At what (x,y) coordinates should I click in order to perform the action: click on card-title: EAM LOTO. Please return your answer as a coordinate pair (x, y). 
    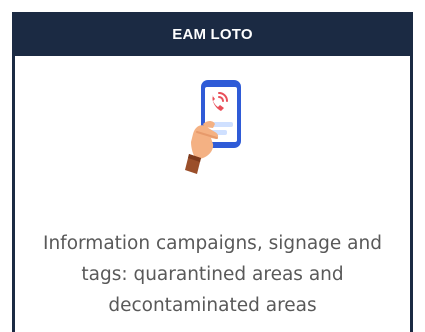
    Looking at the image, I should click on (212, 34).